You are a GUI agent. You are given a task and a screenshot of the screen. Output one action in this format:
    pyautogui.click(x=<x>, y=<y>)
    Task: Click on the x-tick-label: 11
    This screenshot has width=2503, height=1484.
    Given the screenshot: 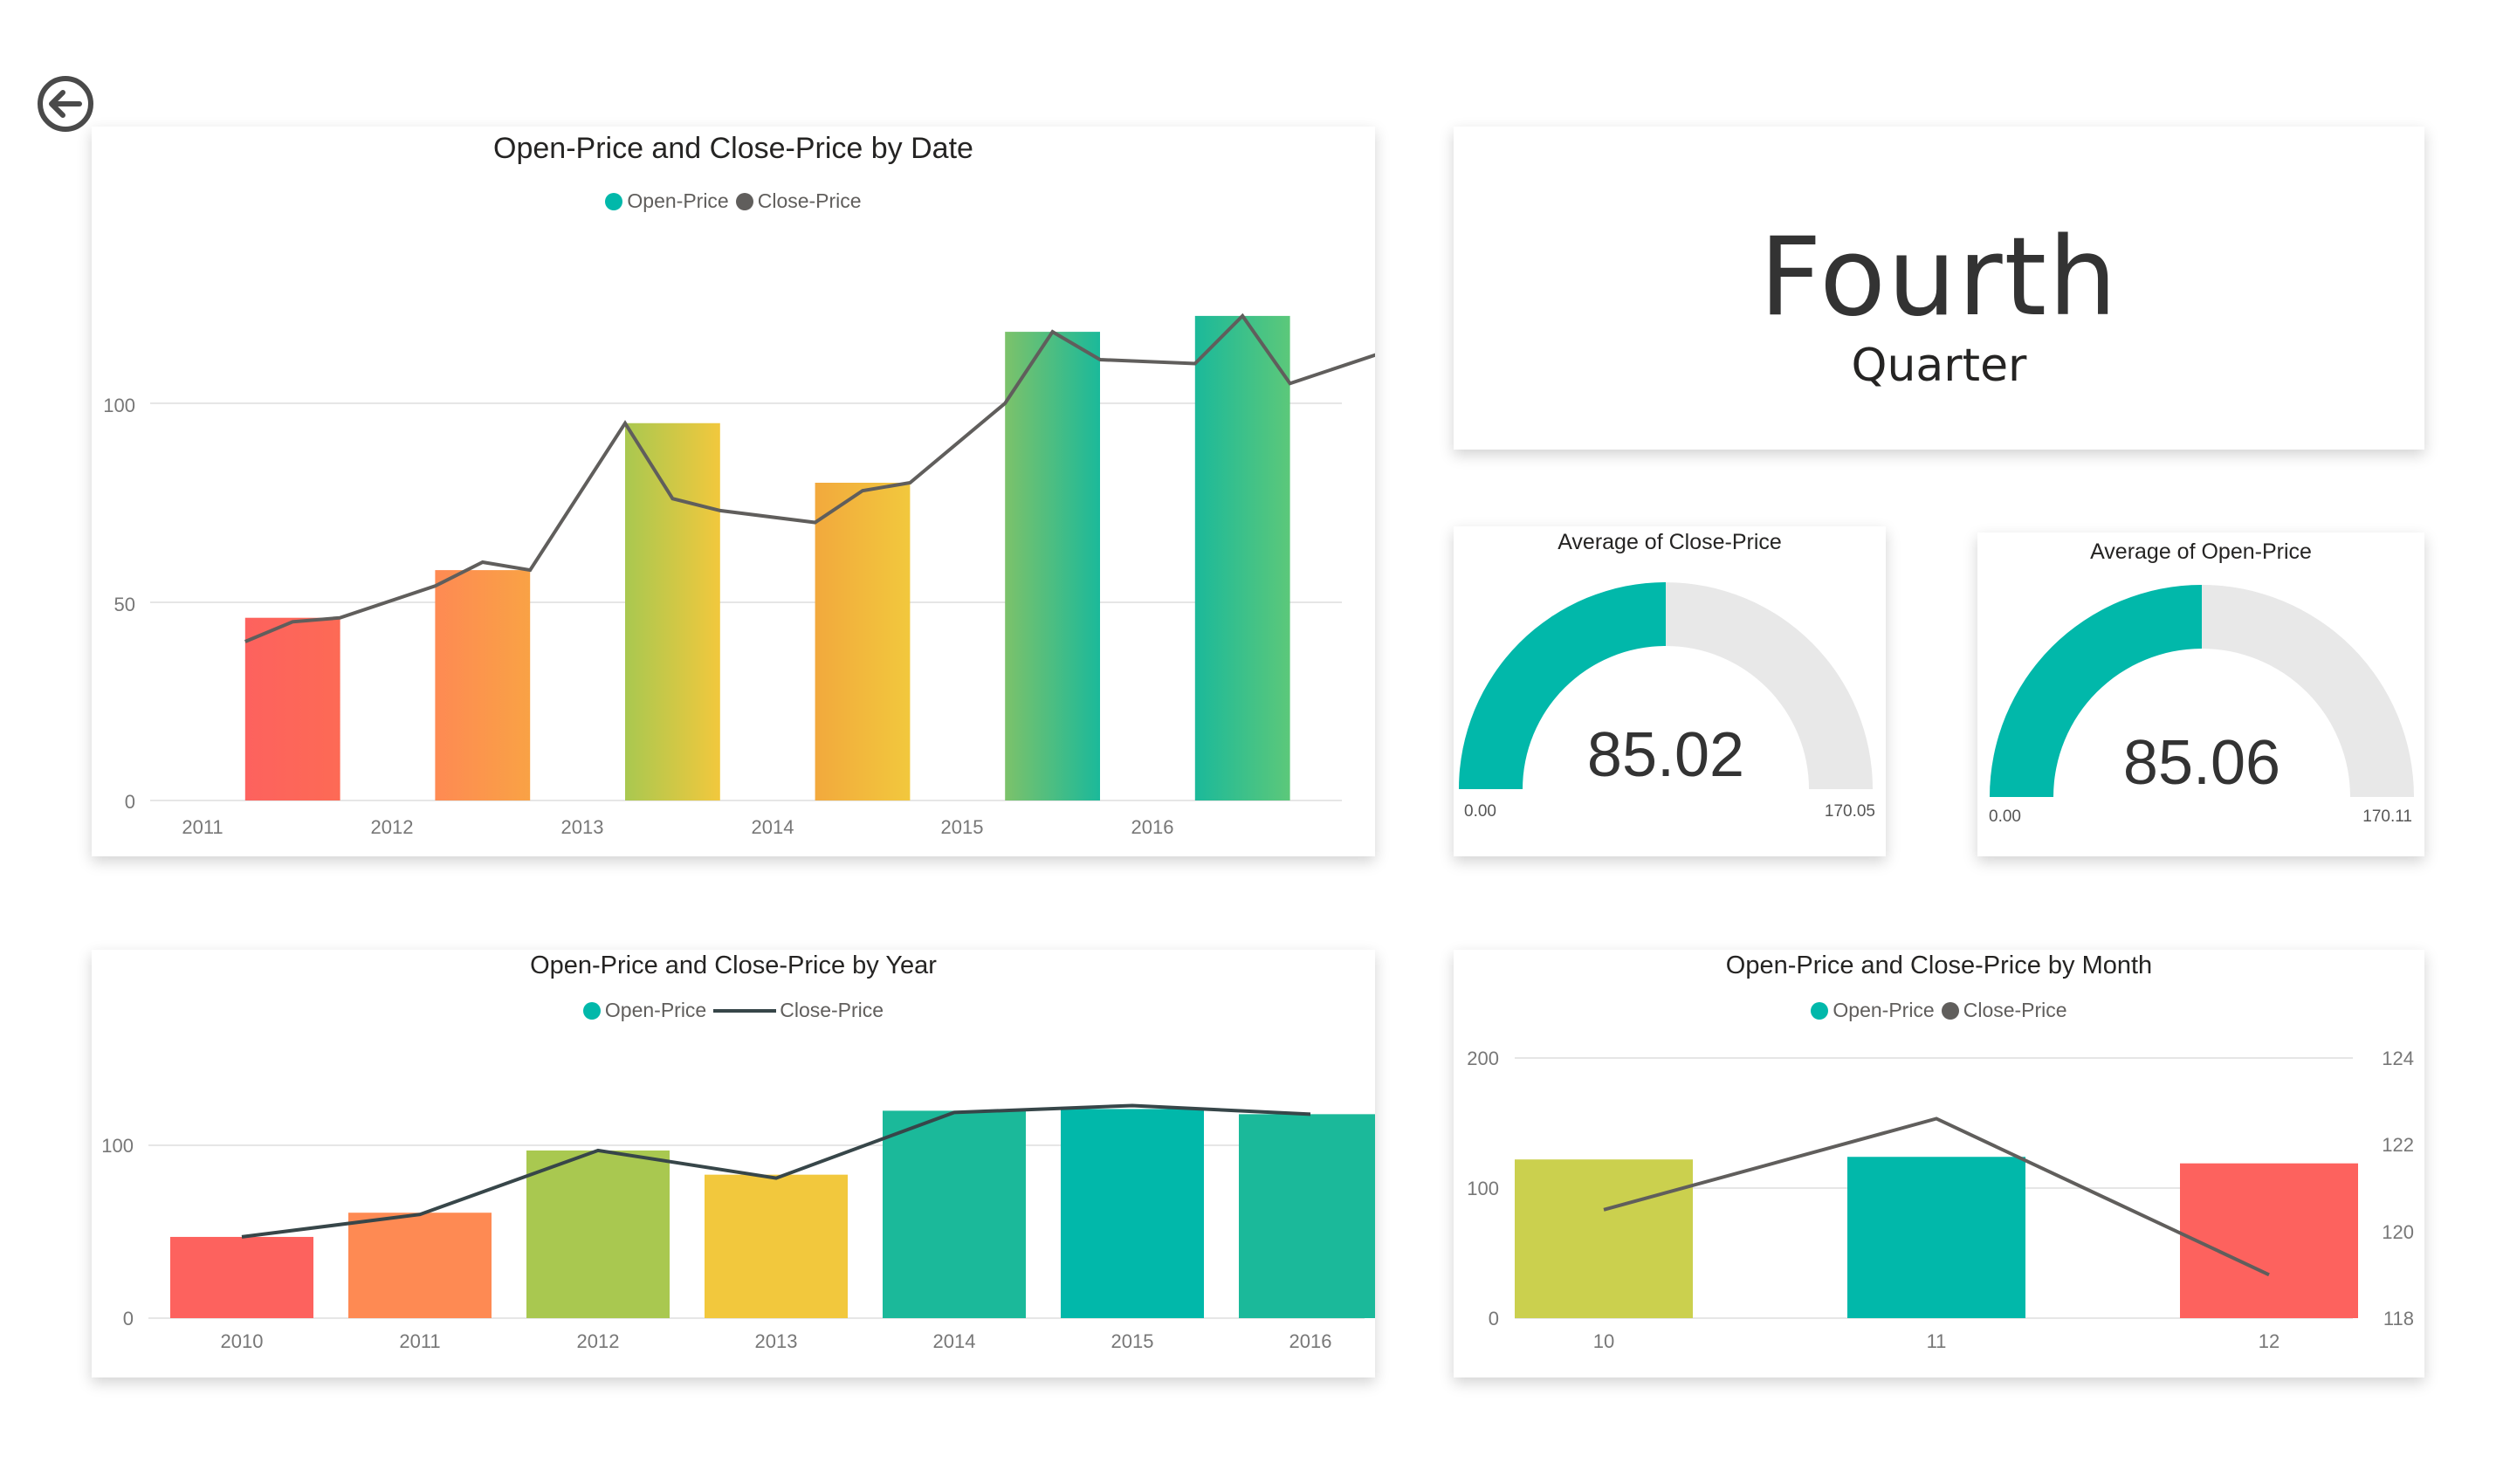 What is the action you would take?
    pyautogui.click(x=1937, y=1341)
    